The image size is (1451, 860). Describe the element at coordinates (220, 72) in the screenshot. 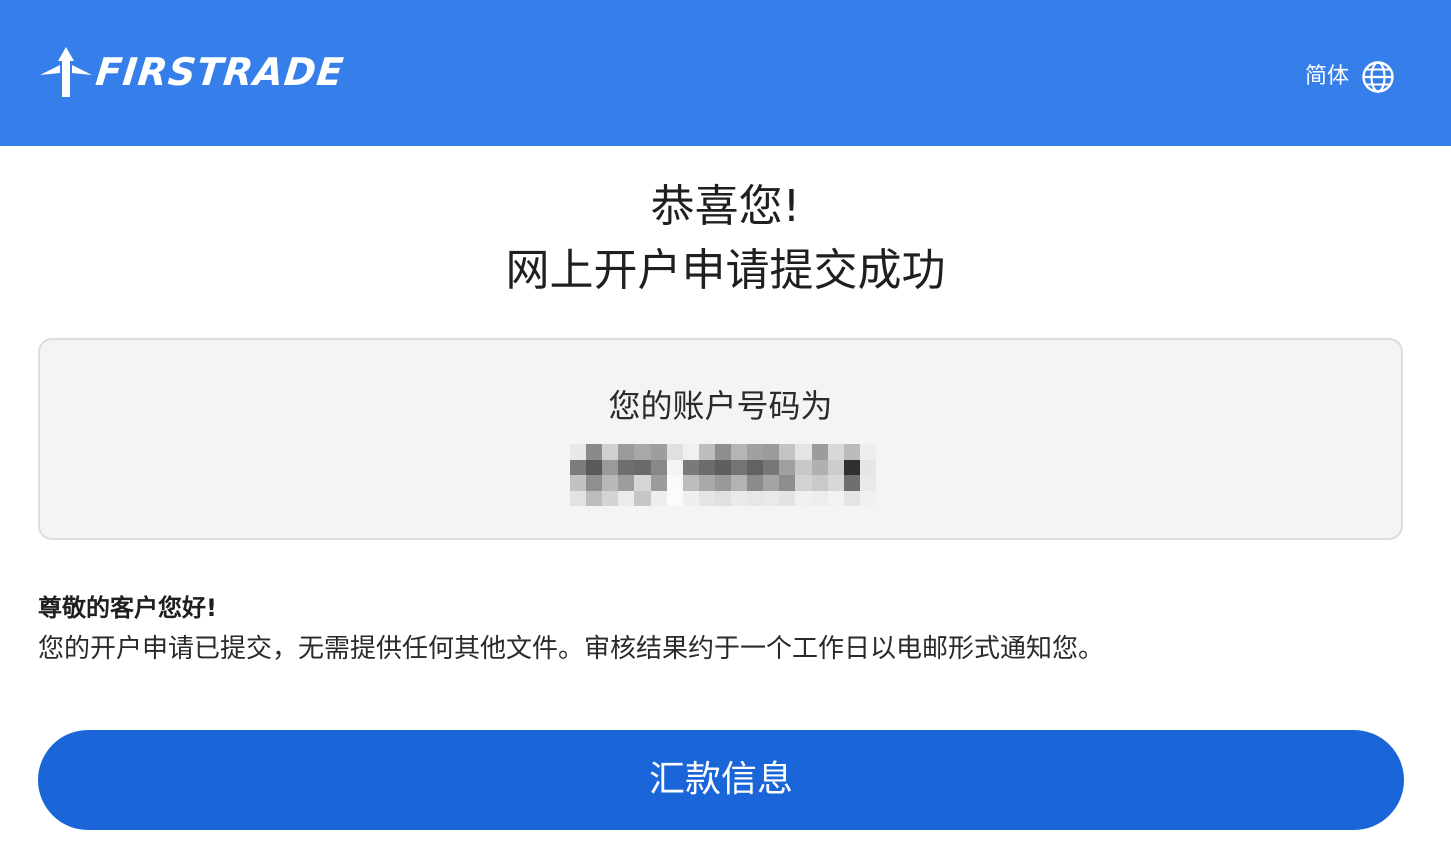

I see `brand-name: FIRSTRADE` at that location.